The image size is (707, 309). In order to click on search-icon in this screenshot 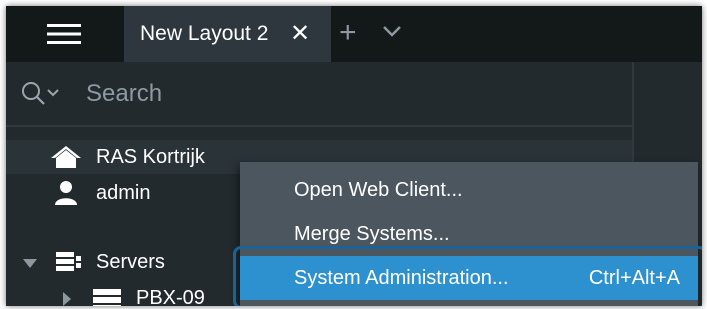, I will do `click(44, 96)`.